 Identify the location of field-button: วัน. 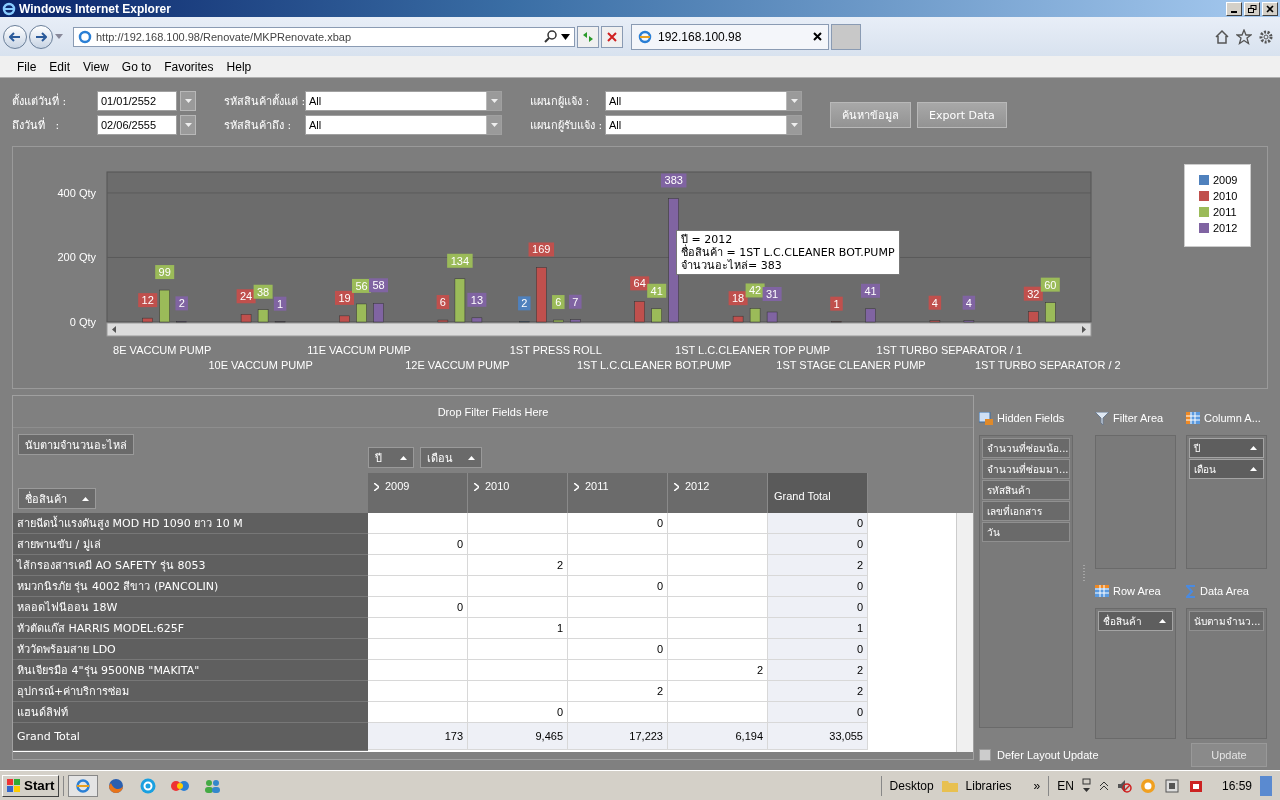
(1026, 532).